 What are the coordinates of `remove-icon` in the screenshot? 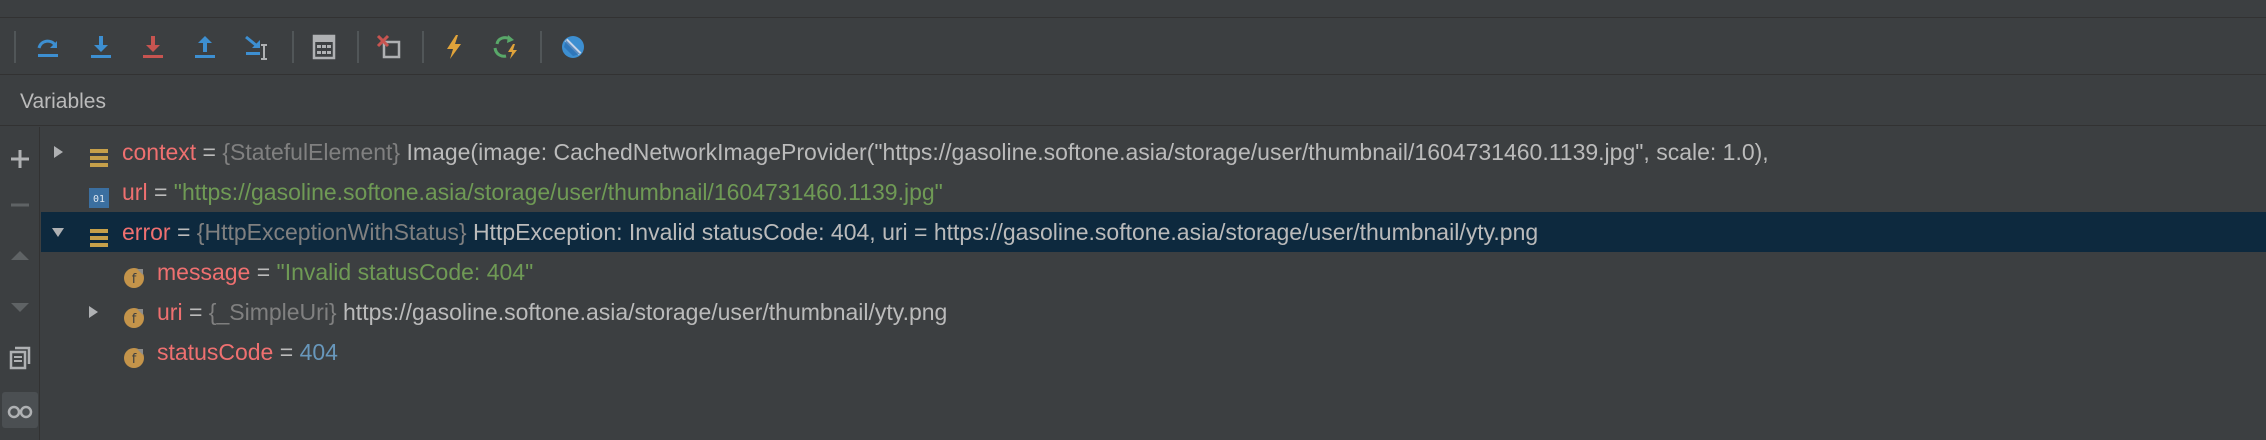 It's located at (20, 205).